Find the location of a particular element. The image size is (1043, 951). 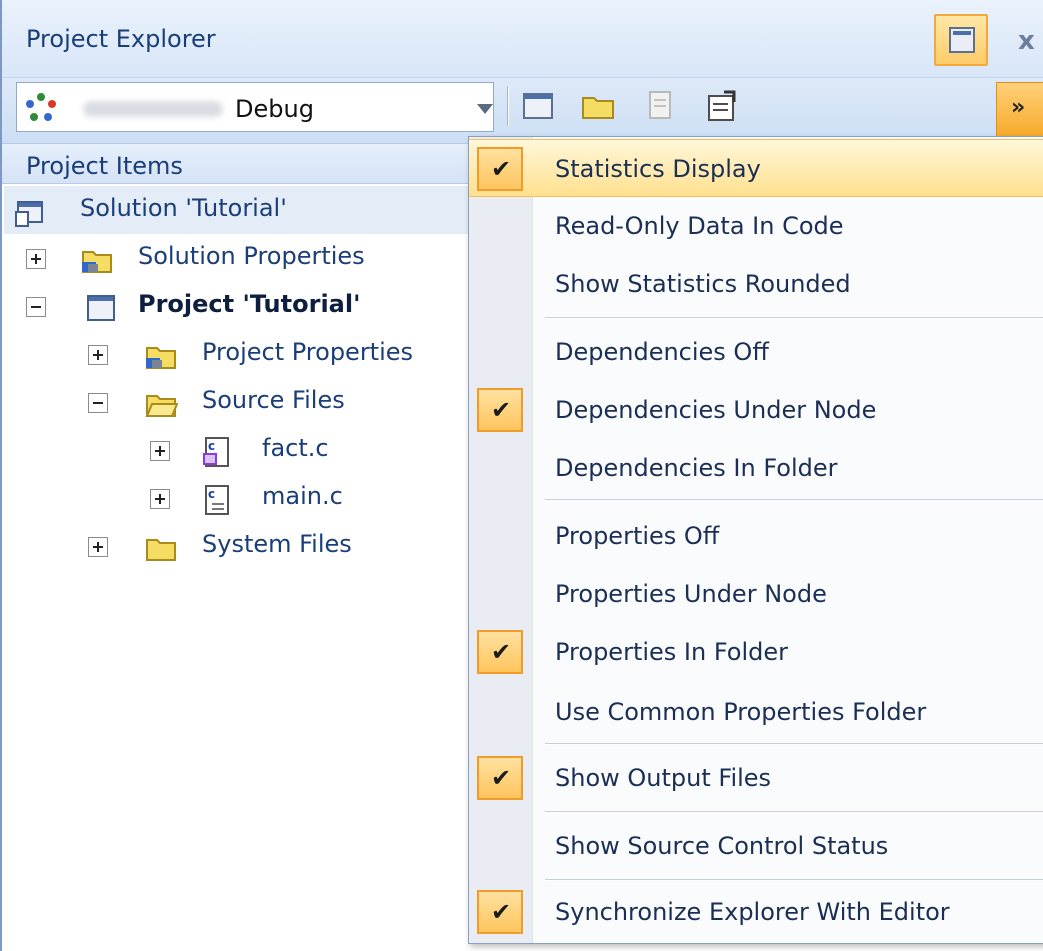

menu-item-synchronize-explorer-with-editor: ✔ Synchronize Explorer With Editor is located at coordinates (756, 912).